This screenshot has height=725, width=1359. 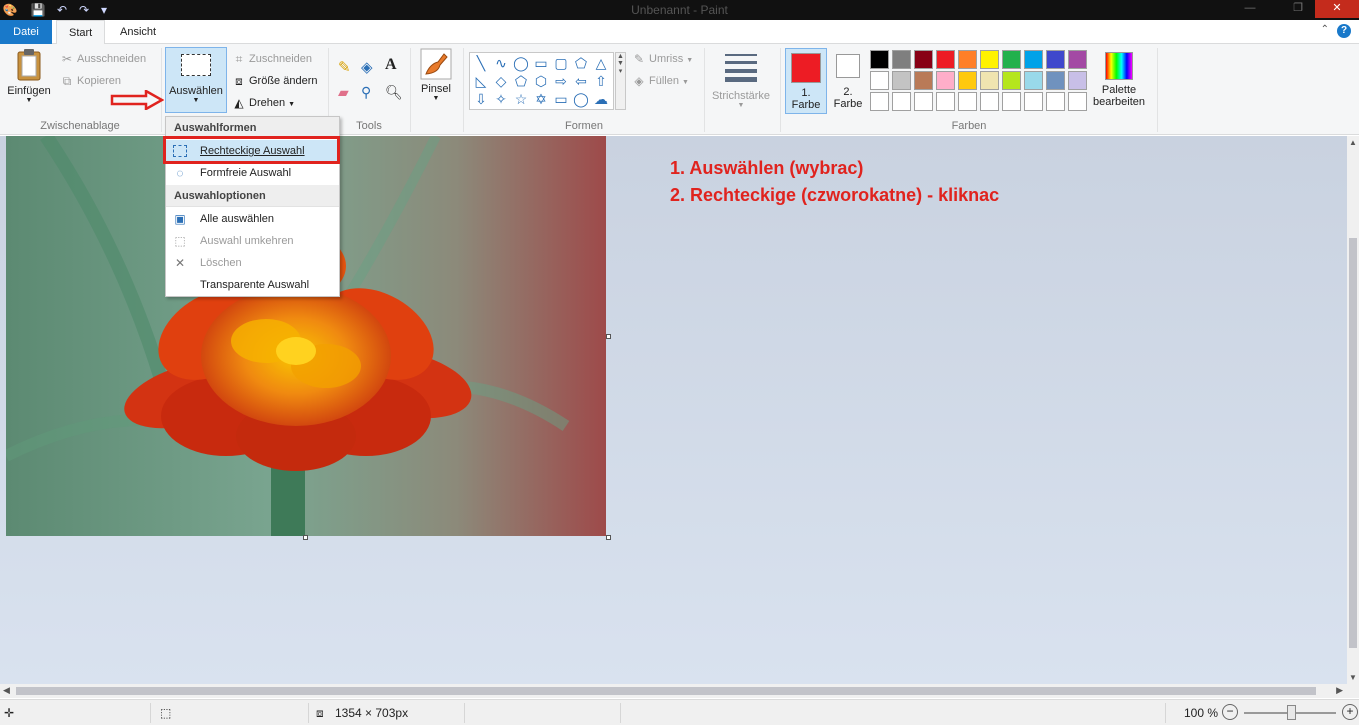 I want to click on tab-ansicht: Ansicht, so click(x=138, y=32).